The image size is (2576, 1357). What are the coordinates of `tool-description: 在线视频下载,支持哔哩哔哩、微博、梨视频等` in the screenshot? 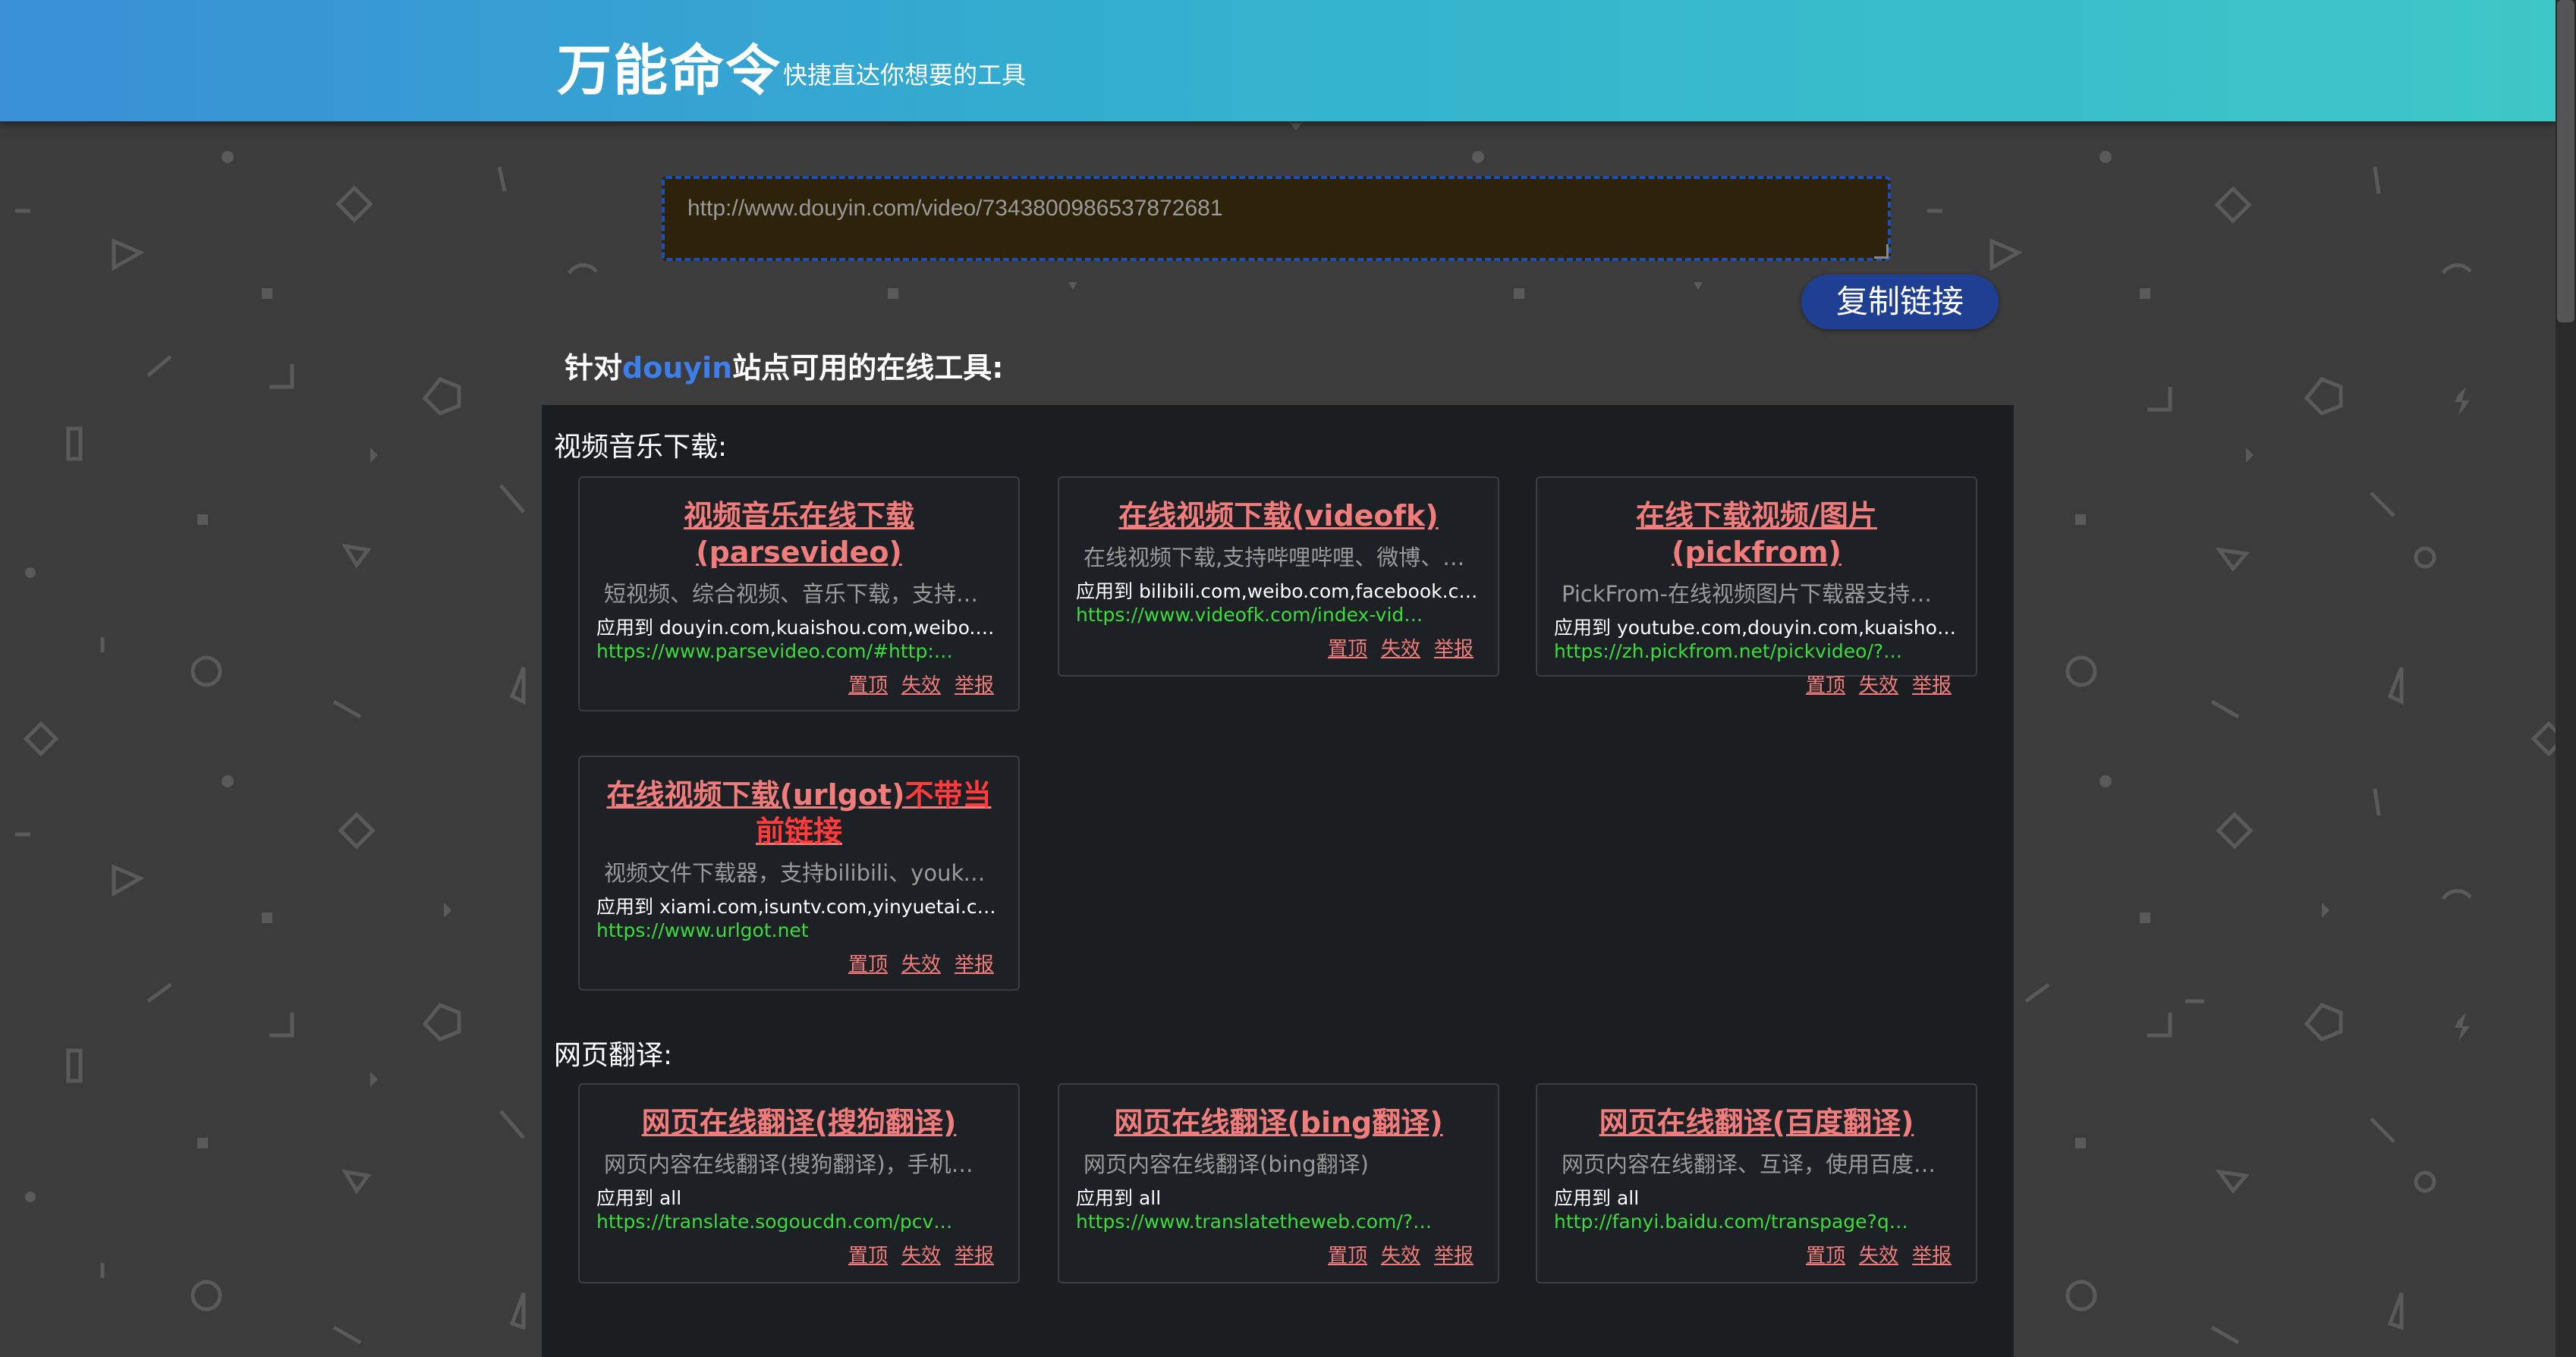 It's located at (1282, 557).